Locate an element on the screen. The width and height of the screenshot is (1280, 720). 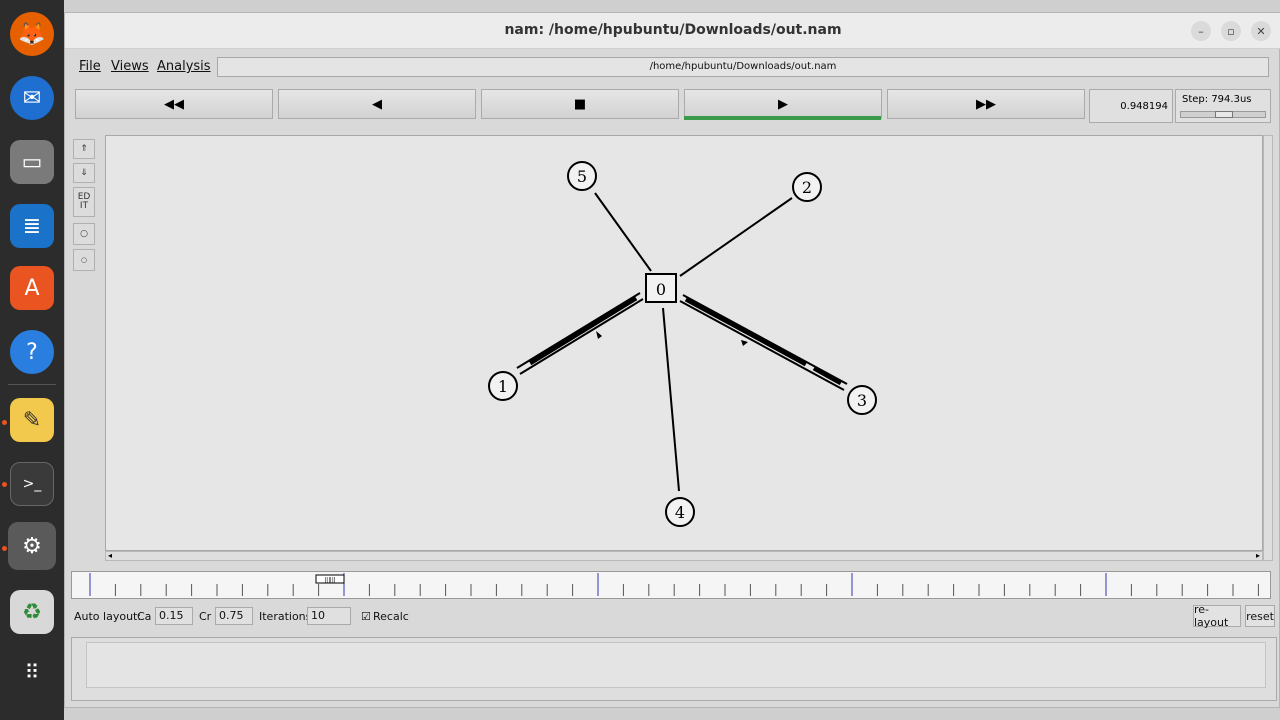
annotation-panel is located at coordinates (674, 669).